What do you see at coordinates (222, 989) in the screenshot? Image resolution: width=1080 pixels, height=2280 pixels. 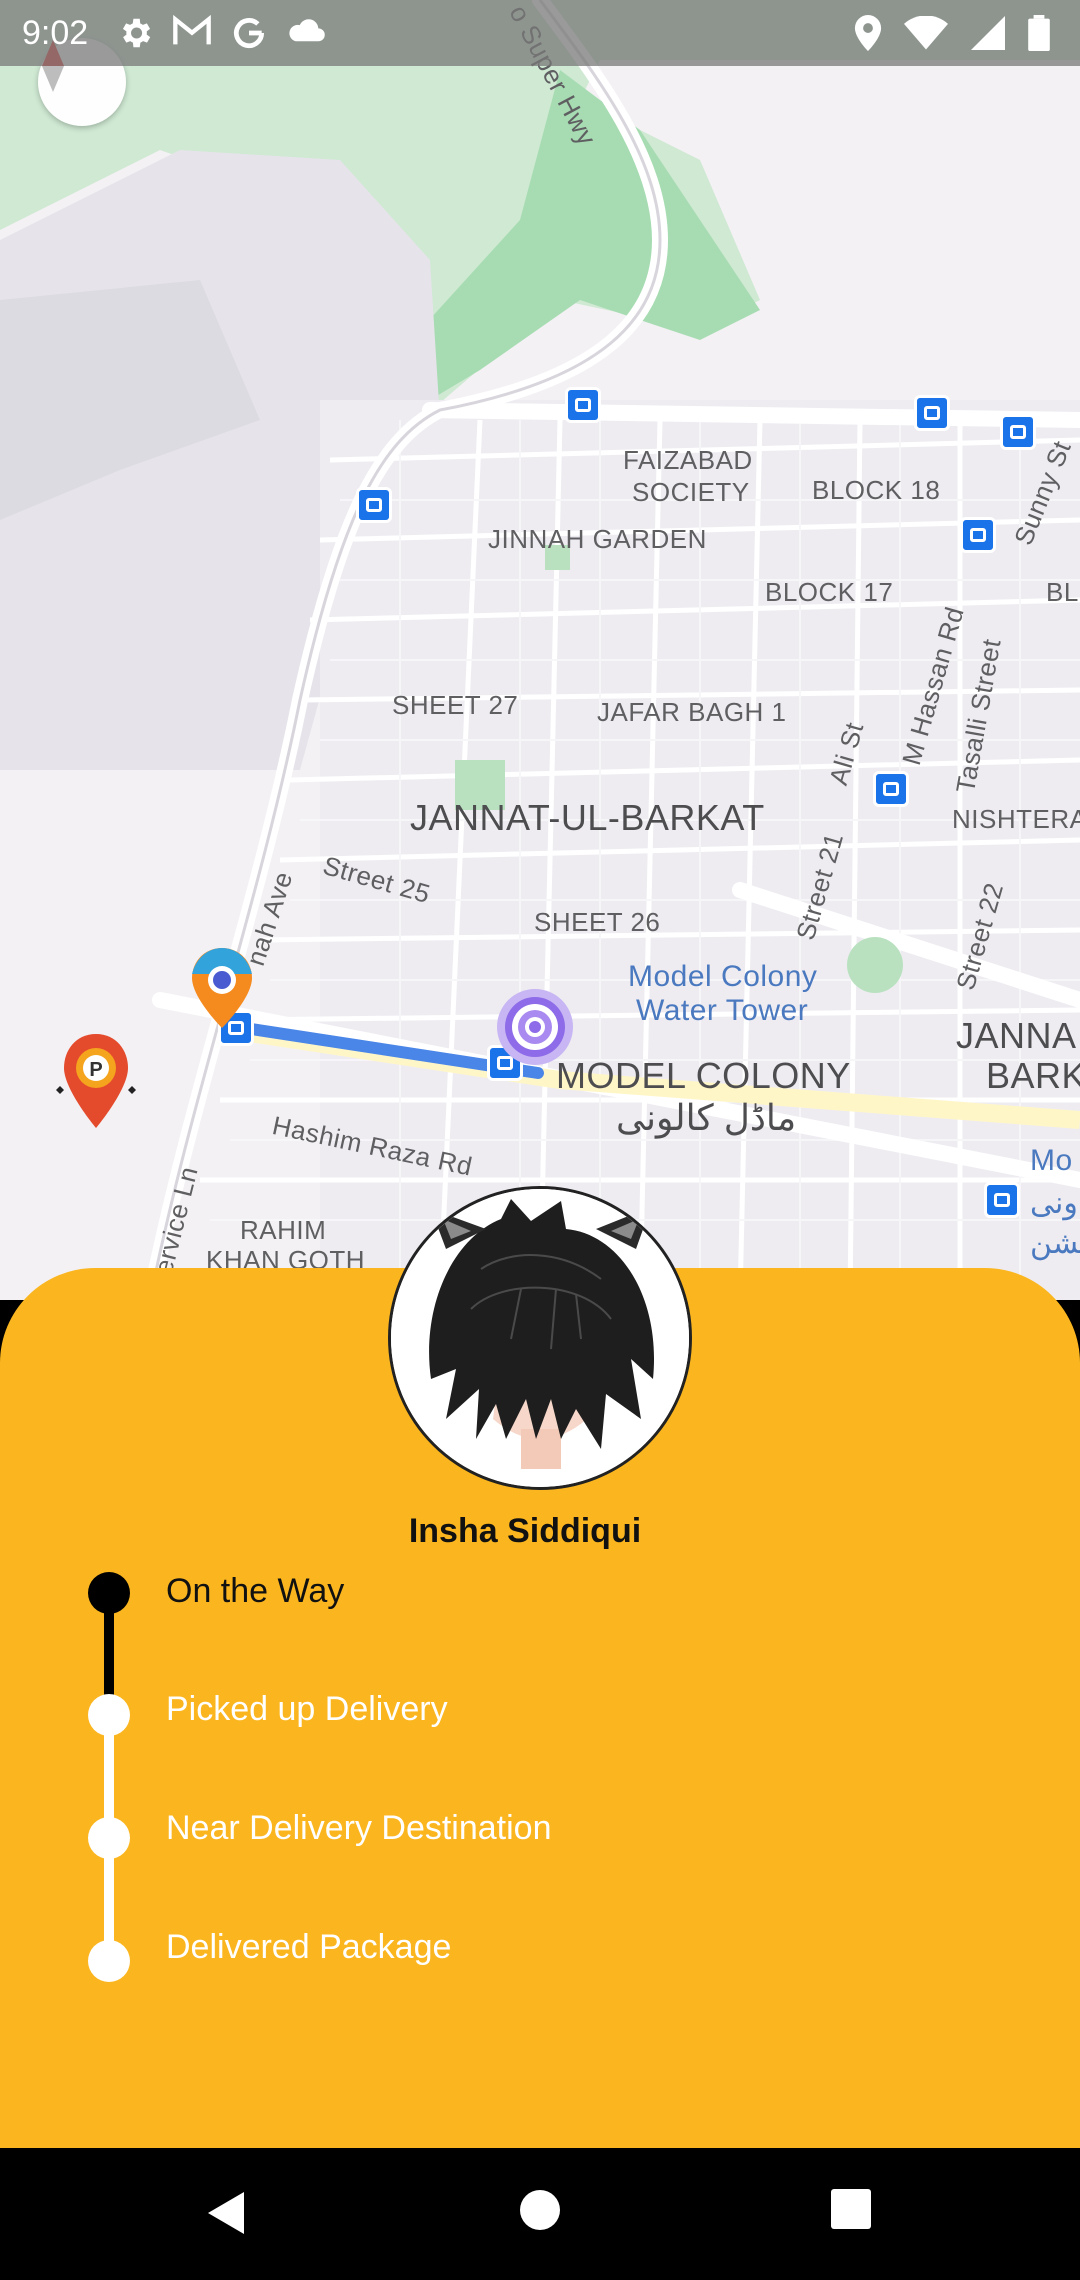 I see `pickup-marker-icon` at bounding box center [222, 989].